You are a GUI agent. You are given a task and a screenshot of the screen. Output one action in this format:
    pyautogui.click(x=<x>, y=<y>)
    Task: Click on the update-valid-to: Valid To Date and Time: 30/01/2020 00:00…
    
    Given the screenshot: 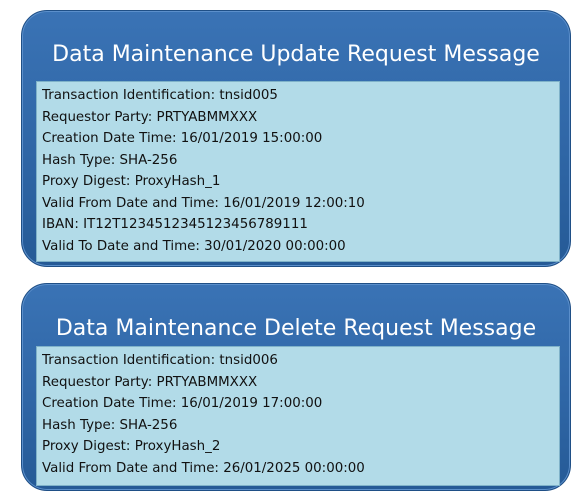 What is the action you would take?
    pyautogui.click(x=194, y=246)
    